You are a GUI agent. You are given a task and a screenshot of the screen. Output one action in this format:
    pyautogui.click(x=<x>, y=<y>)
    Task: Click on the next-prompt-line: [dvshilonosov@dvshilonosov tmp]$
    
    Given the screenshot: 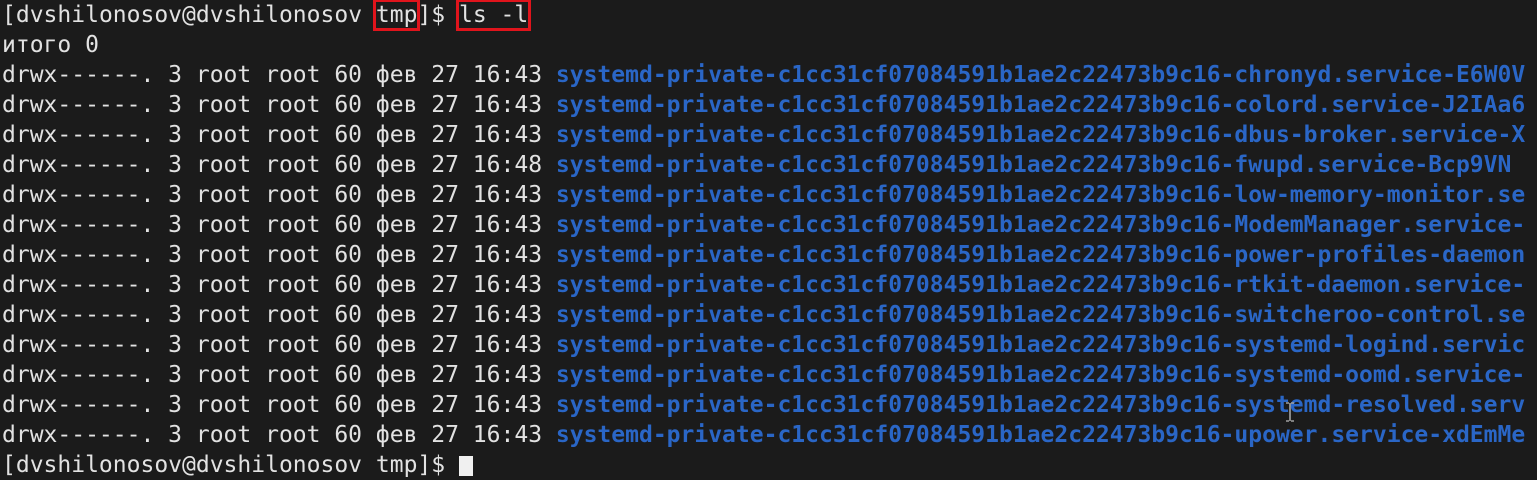 What is the action you would take?
    pyautogui.click(x=237, y=465)
    